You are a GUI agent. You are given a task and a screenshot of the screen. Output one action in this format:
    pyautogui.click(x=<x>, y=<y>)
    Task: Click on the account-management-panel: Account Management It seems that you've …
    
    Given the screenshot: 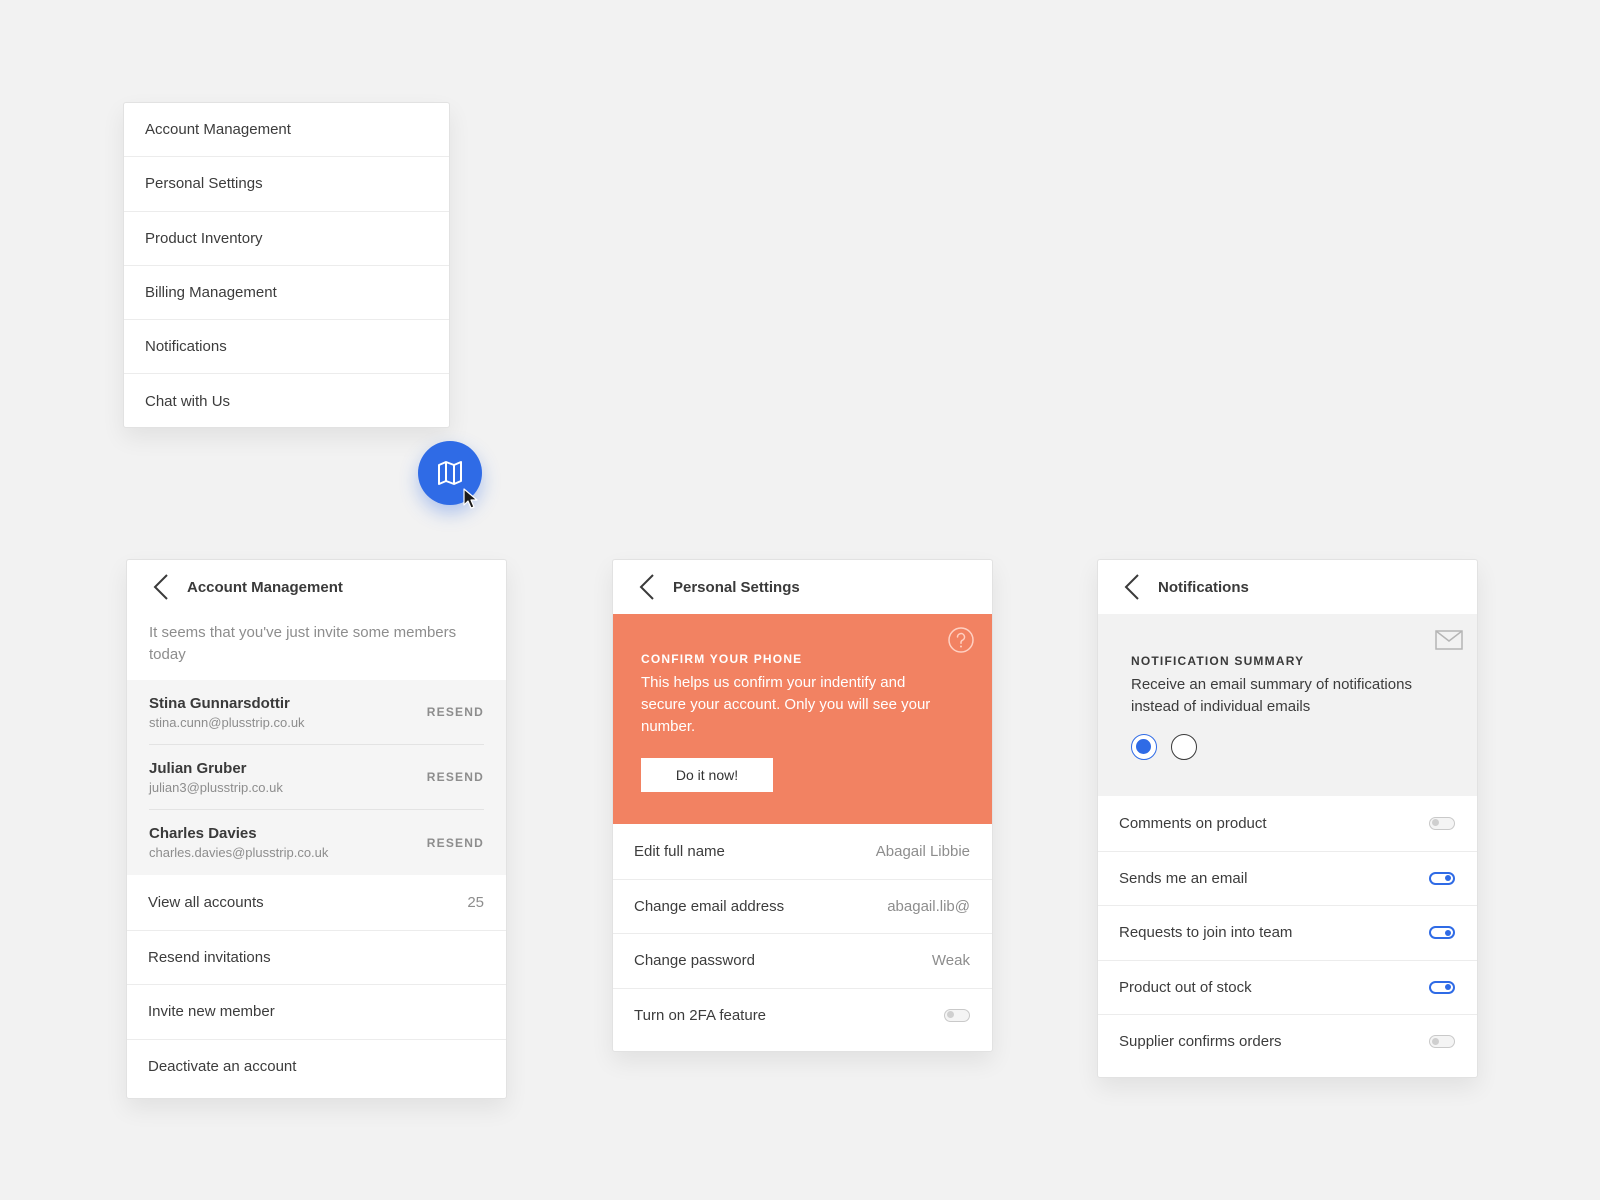 What is the action you would take?
    pyautogui.click(x=316, y=829)
    